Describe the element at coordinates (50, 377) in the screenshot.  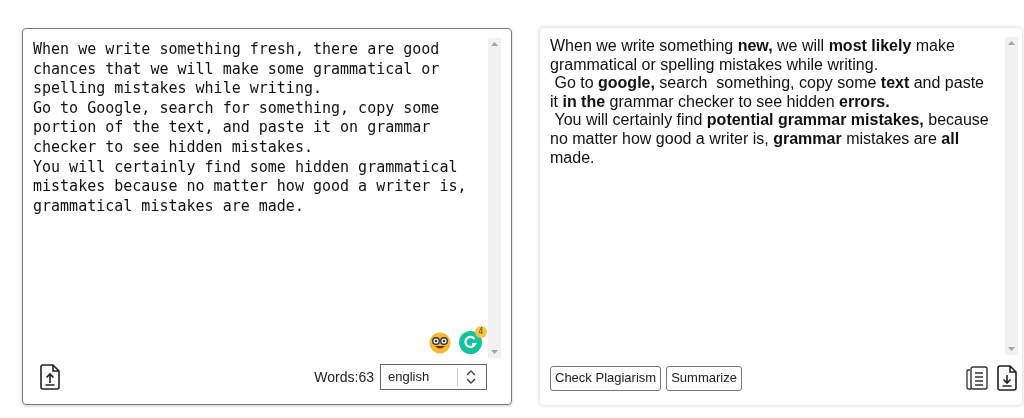
I see `upload-file-icon` at that location.